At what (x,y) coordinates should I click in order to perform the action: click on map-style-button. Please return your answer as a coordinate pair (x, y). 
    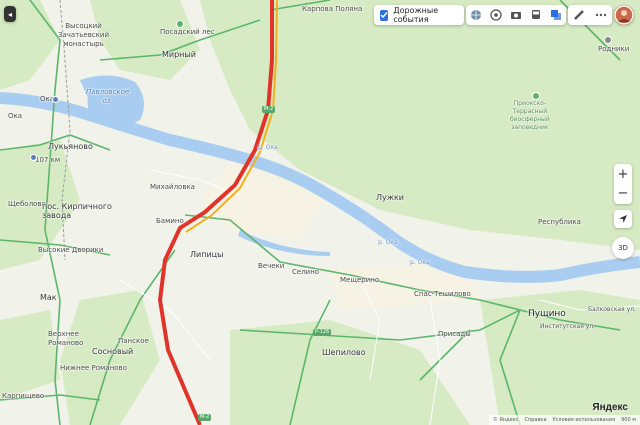
    Looking at the image, I should click on (476, 15).